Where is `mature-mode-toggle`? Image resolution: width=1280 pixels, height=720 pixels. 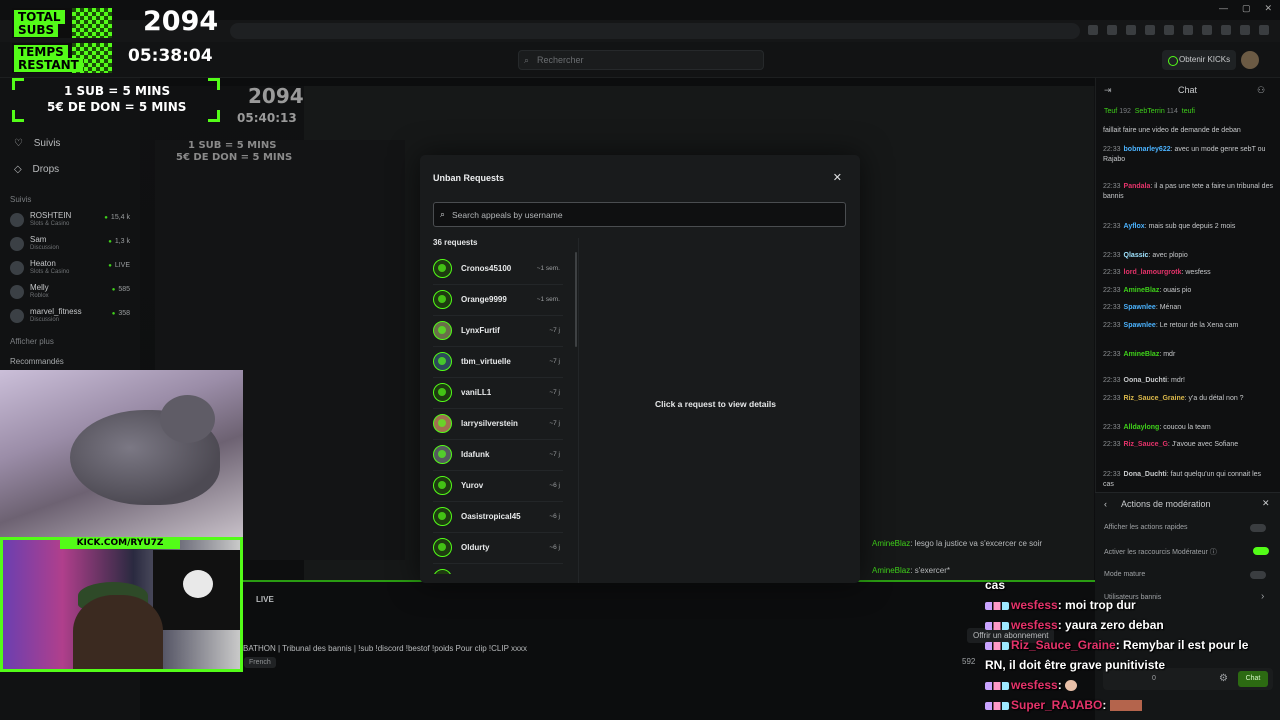 mature-mode-toggle is located at coordinates (1258, 575).